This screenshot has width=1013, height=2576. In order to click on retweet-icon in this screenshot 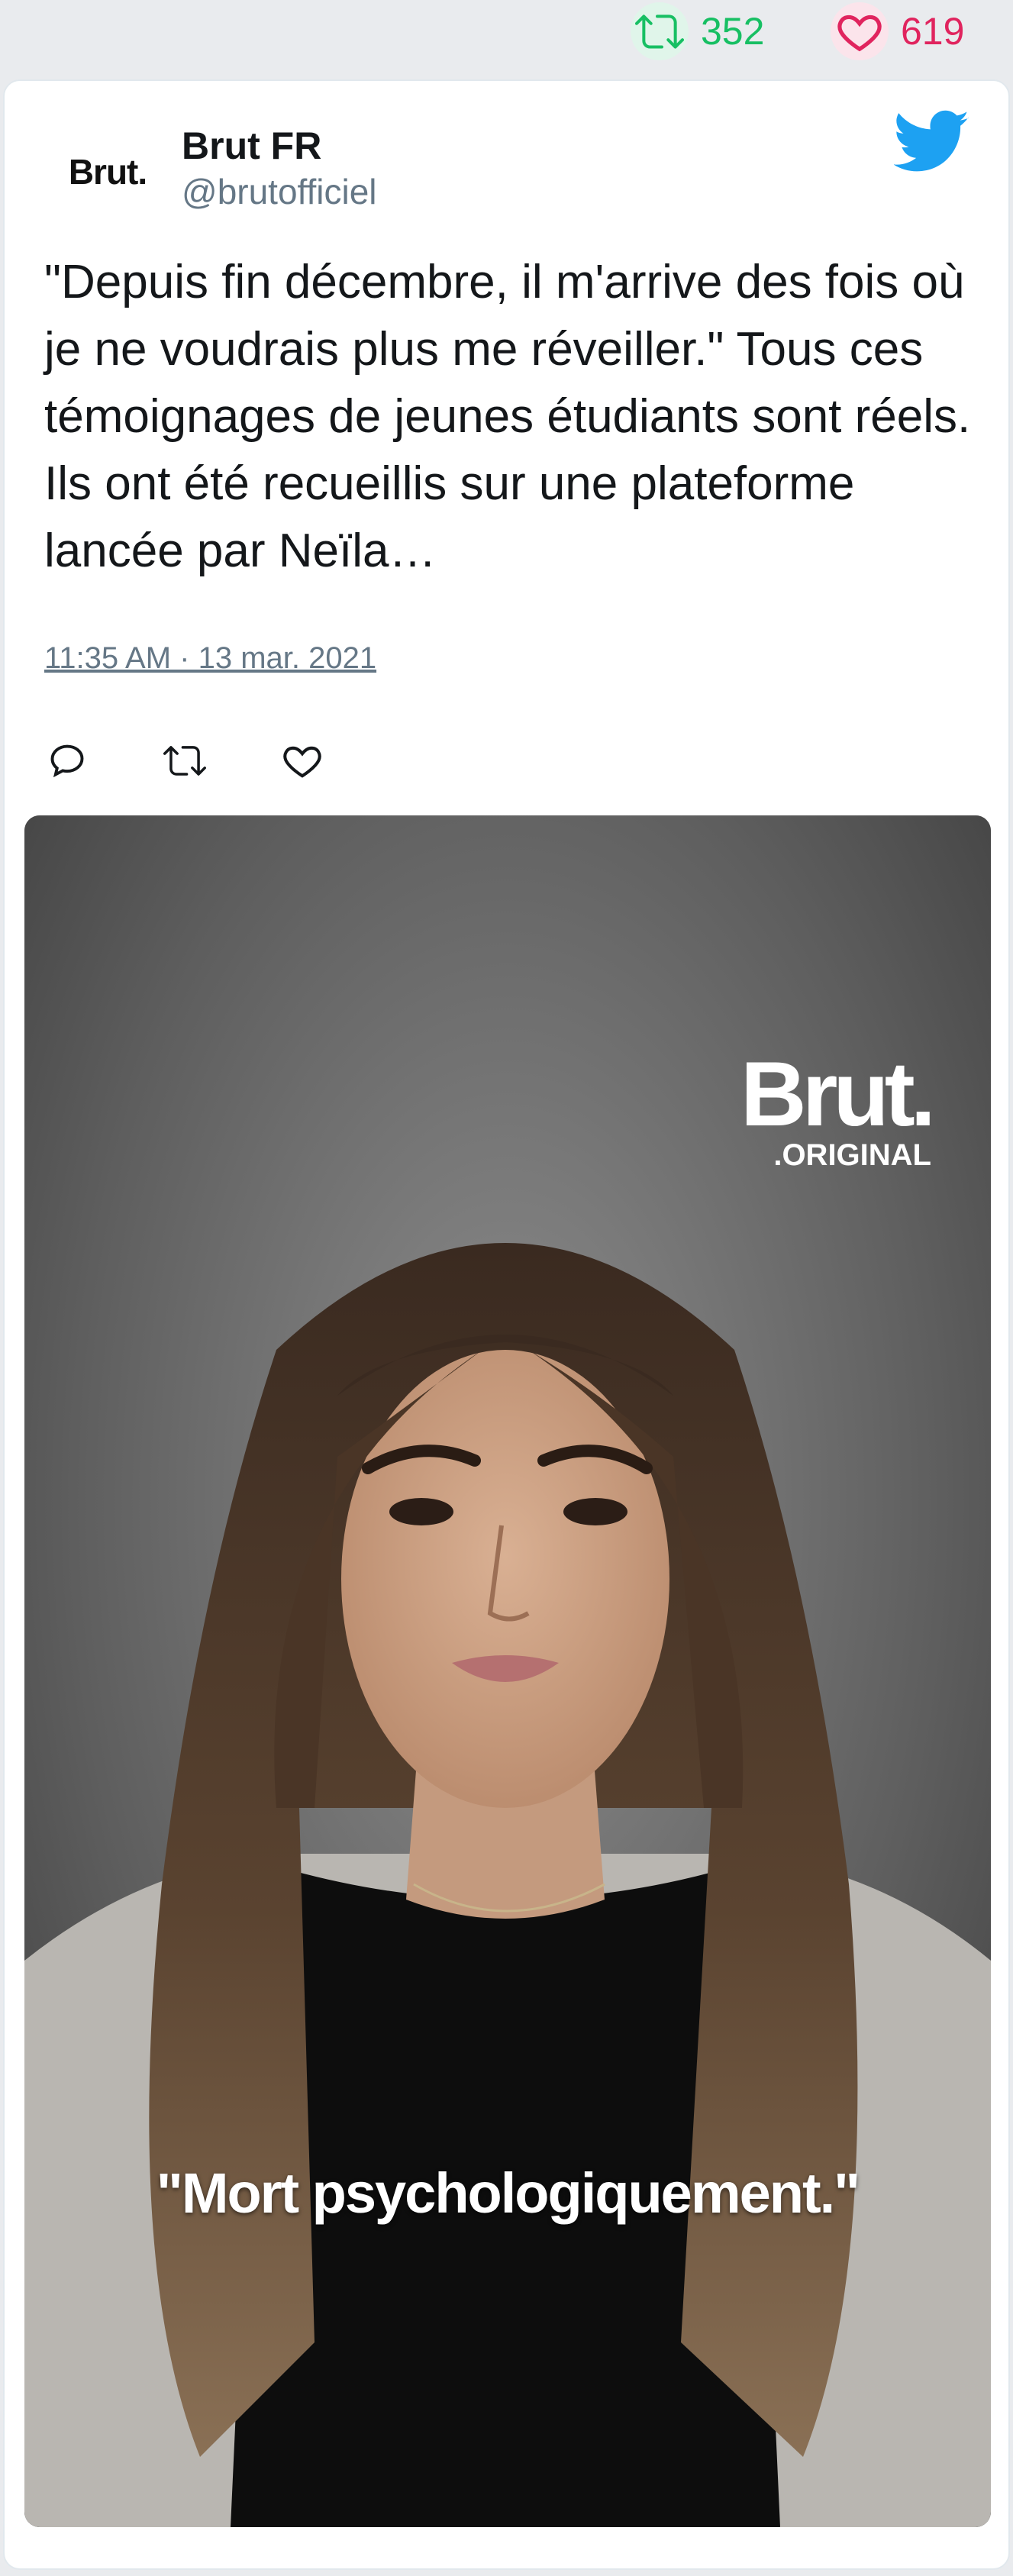, I will do `click(660, 31)`.